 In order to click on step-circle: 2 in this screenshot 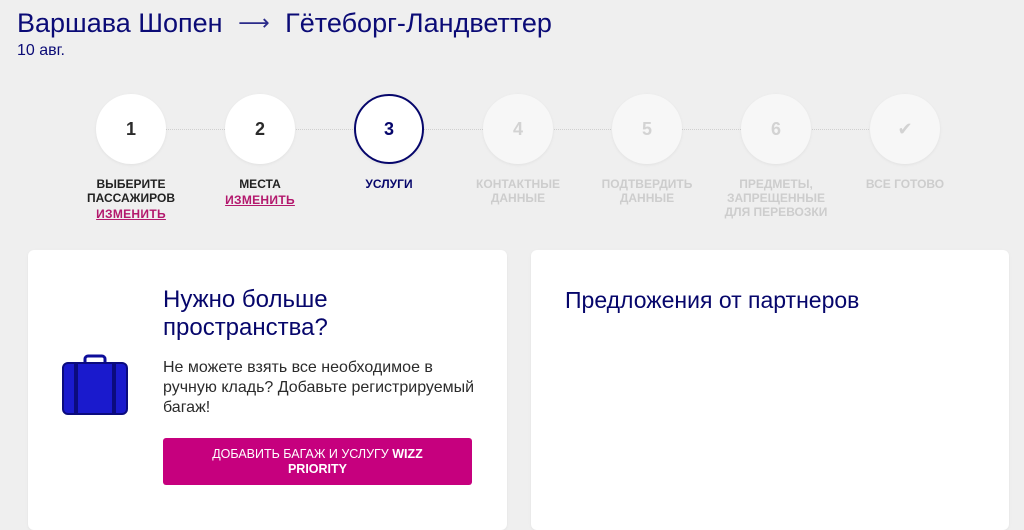, I will do `click(260, 129)`.